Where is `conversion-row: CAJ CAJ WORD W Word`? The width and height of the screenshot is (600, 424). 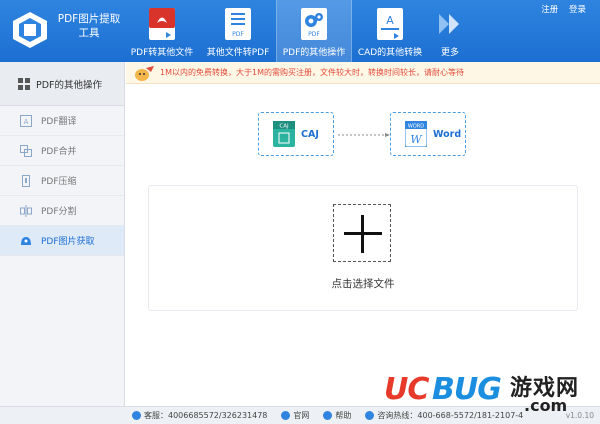
conversion-row: CAJ CAJ WORD W Word is located at coordinates (363, 135).